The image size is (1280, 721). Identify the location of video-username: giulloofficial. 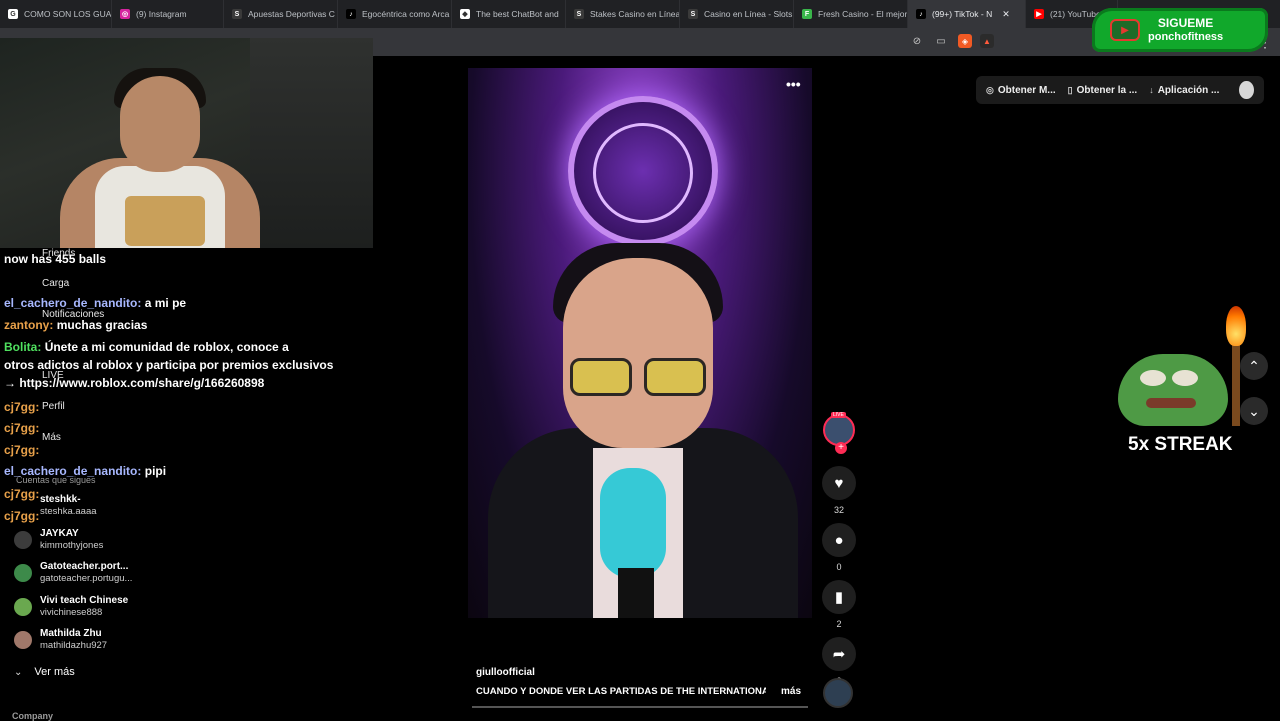
(505, 672).